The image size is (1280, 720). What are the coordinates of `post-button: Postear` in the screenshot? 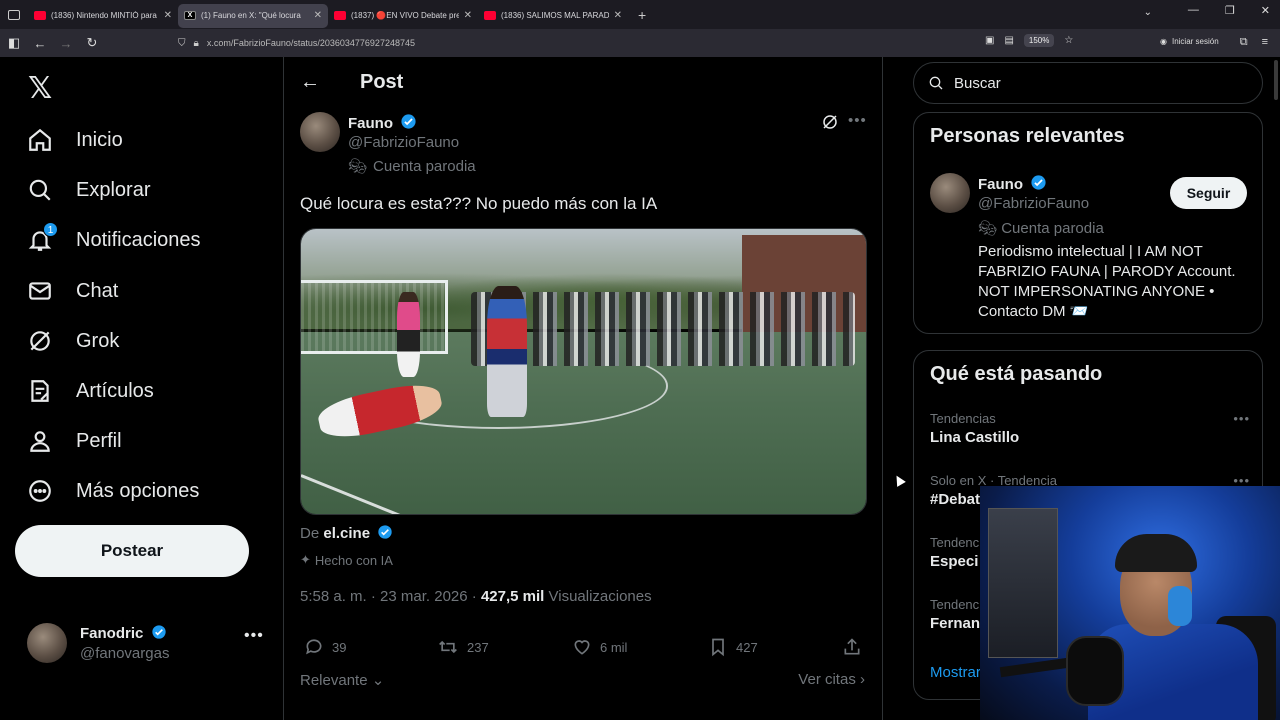 It's located at (132, 551).